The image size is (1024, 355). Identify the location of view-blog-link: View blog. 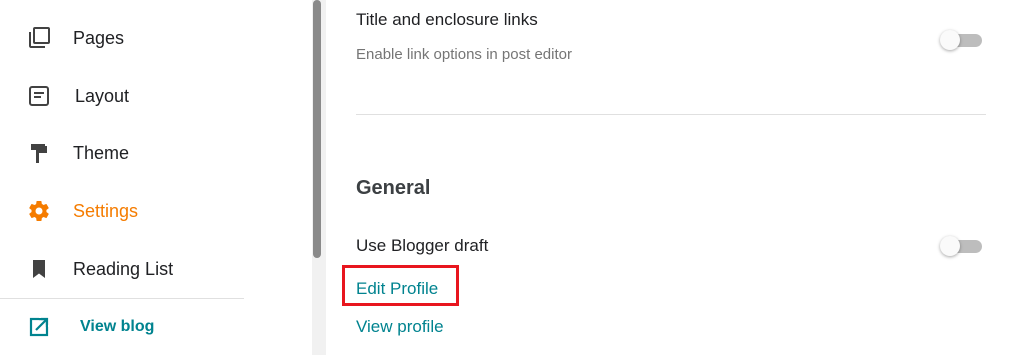
(150, 327).